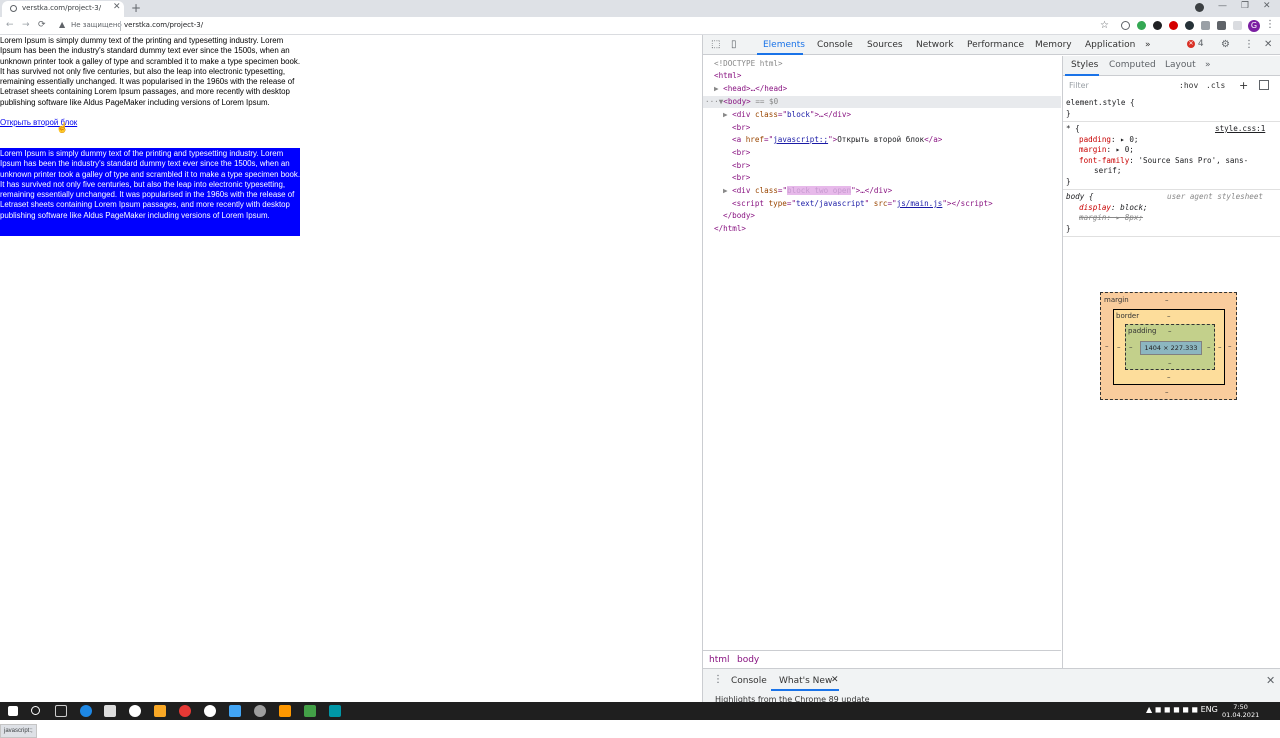  What do you see at coordinates (1209, 709) in the screenshot?
I see `language-indicator: ENG` at bounding box center [1209, 709].